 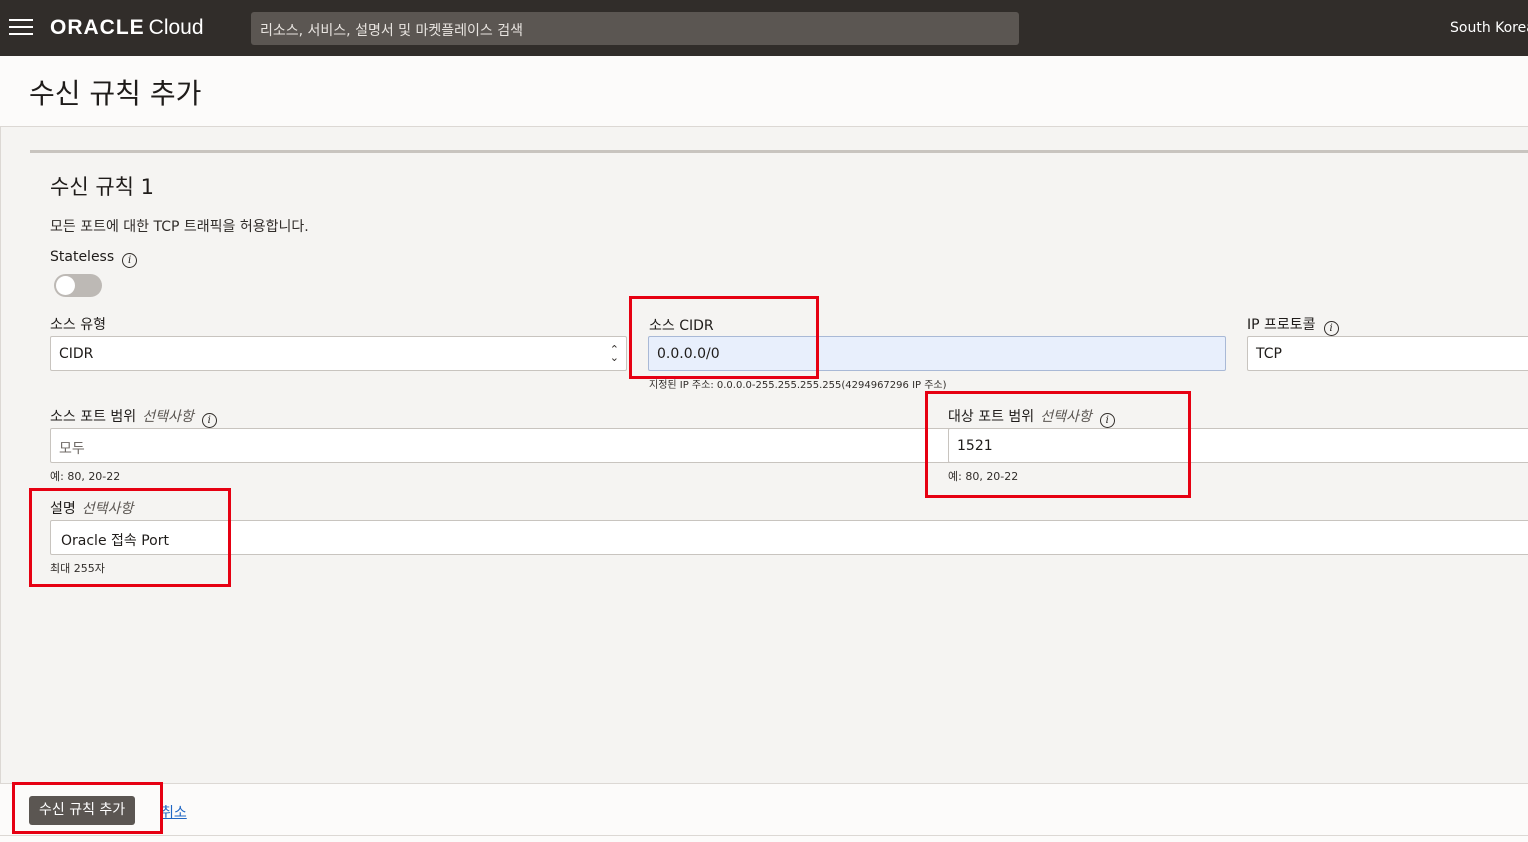 What do you see at coordinates (77, 568) in the screenshot?
I see `description-hint: 최대 255자` at bounding box center [77, 568].